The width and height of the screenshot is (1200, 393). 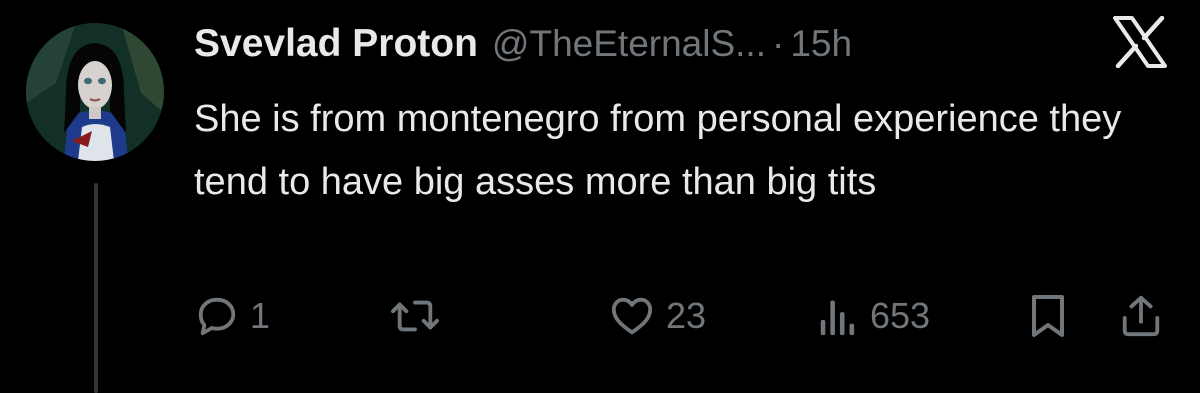 I want to click on share-icon, so click(x=1141, y=316).